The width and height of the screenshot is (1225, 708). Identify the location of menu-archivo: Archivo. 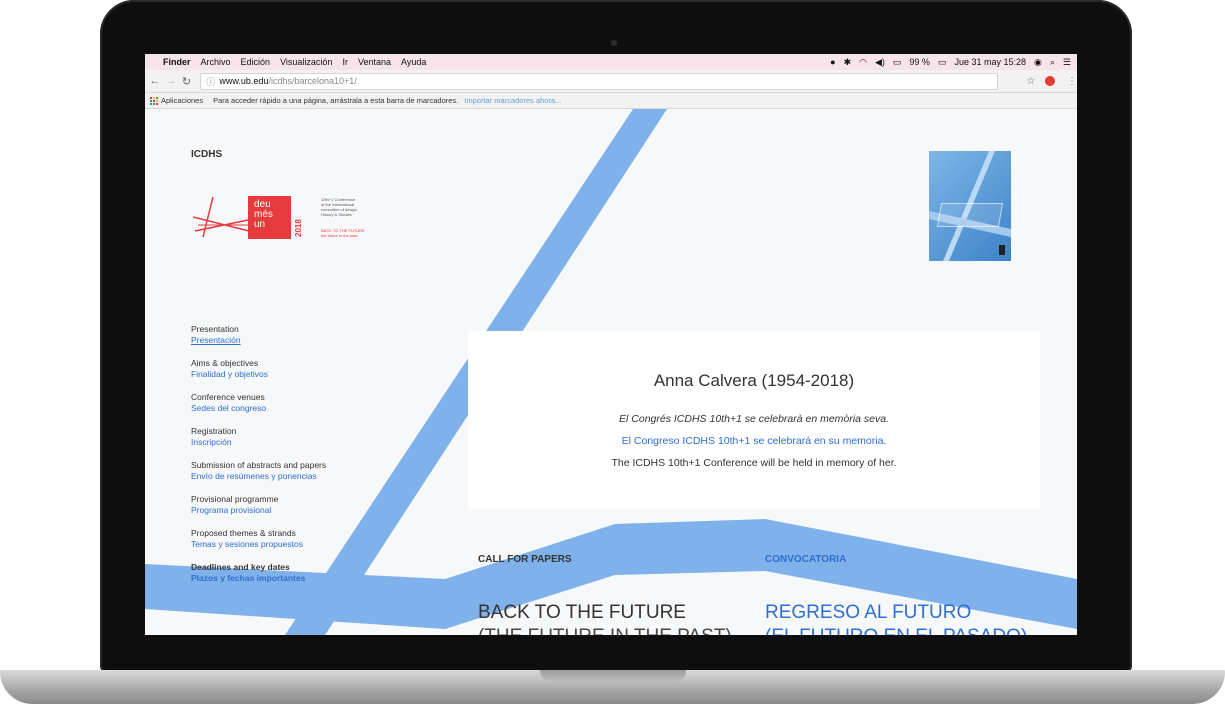
(216, 62).